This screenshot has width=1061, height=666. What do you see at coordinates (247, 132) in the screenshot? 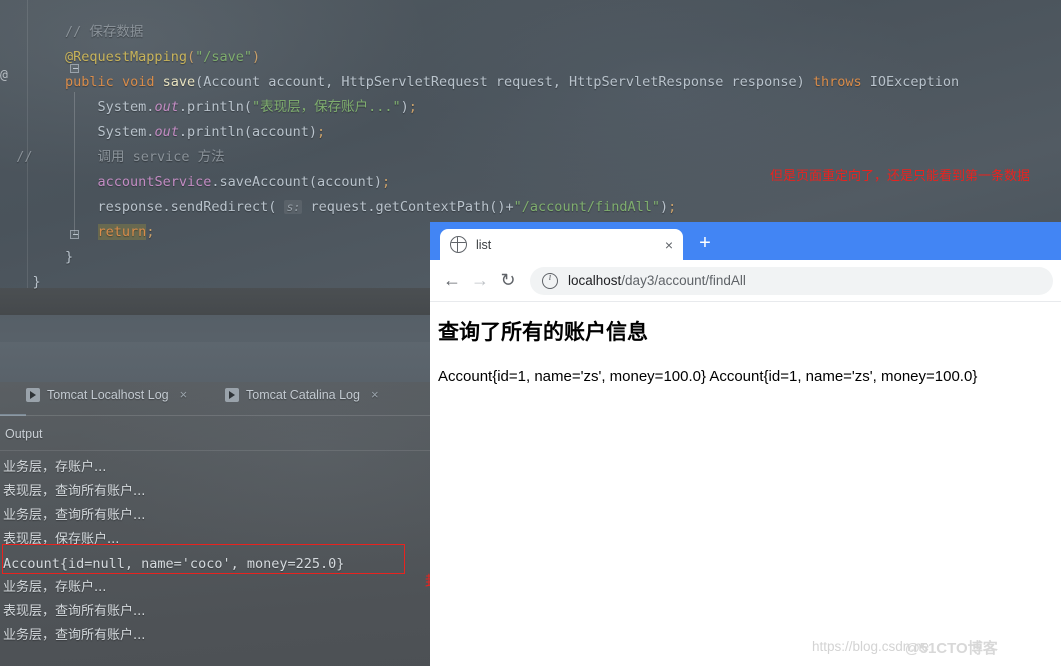
I see `code-token: .println(account)` at bounding box center [247, 132].